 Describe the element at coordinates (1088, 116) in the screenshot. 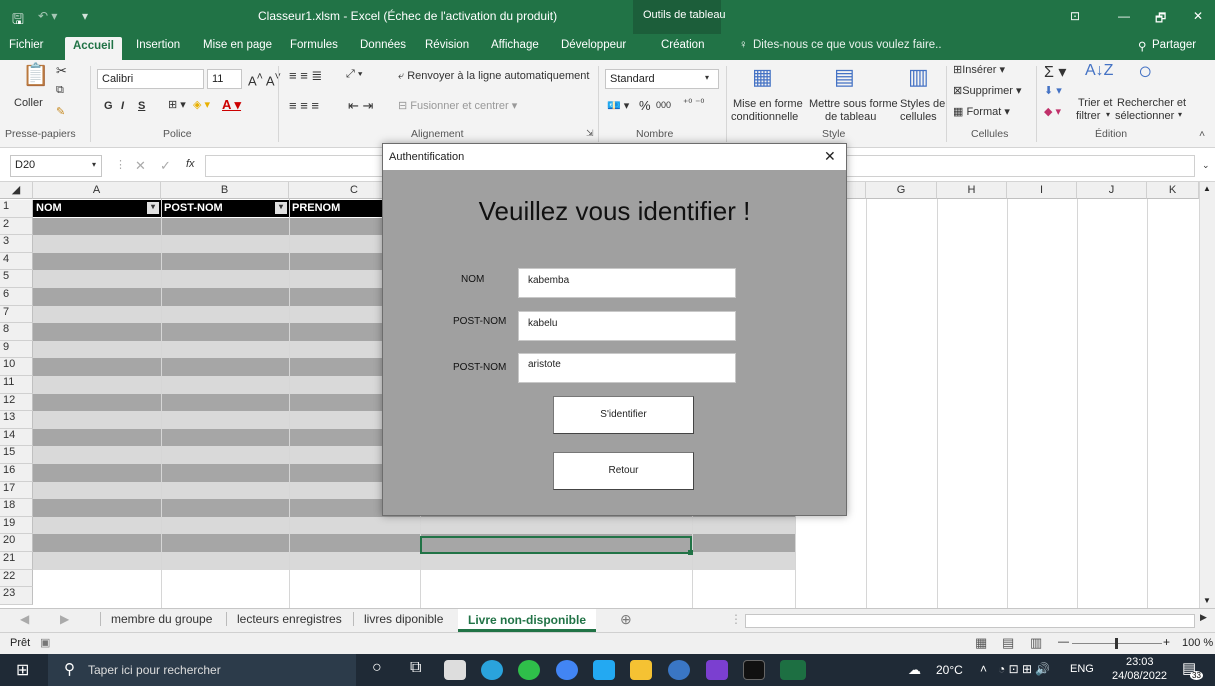

I see `sort-filter-label-2: filtrer` at that location.